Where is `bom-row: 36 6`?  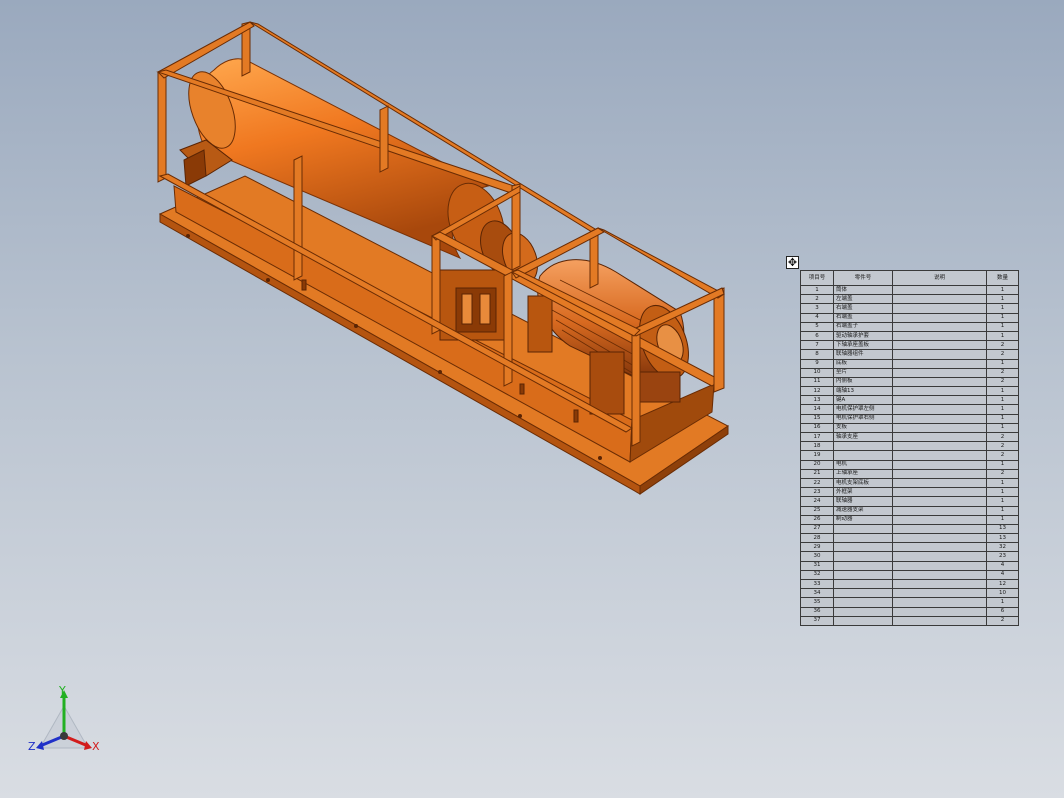
bom-row: 36 6 is located at coordinates (909, 611).